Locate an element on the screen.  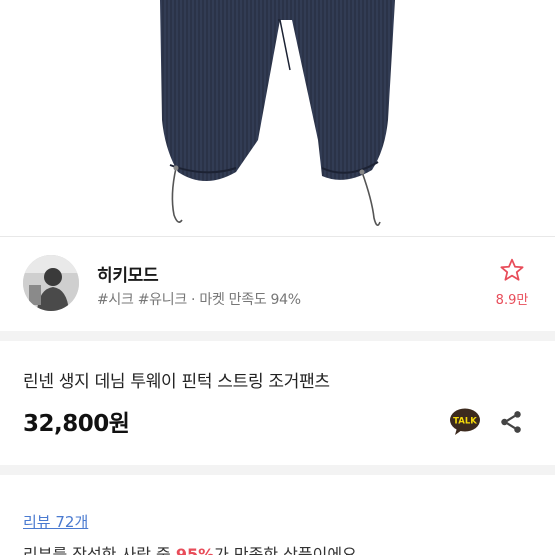
review-count-link: 리뷰 72개 is located at coordinates (55, 521).